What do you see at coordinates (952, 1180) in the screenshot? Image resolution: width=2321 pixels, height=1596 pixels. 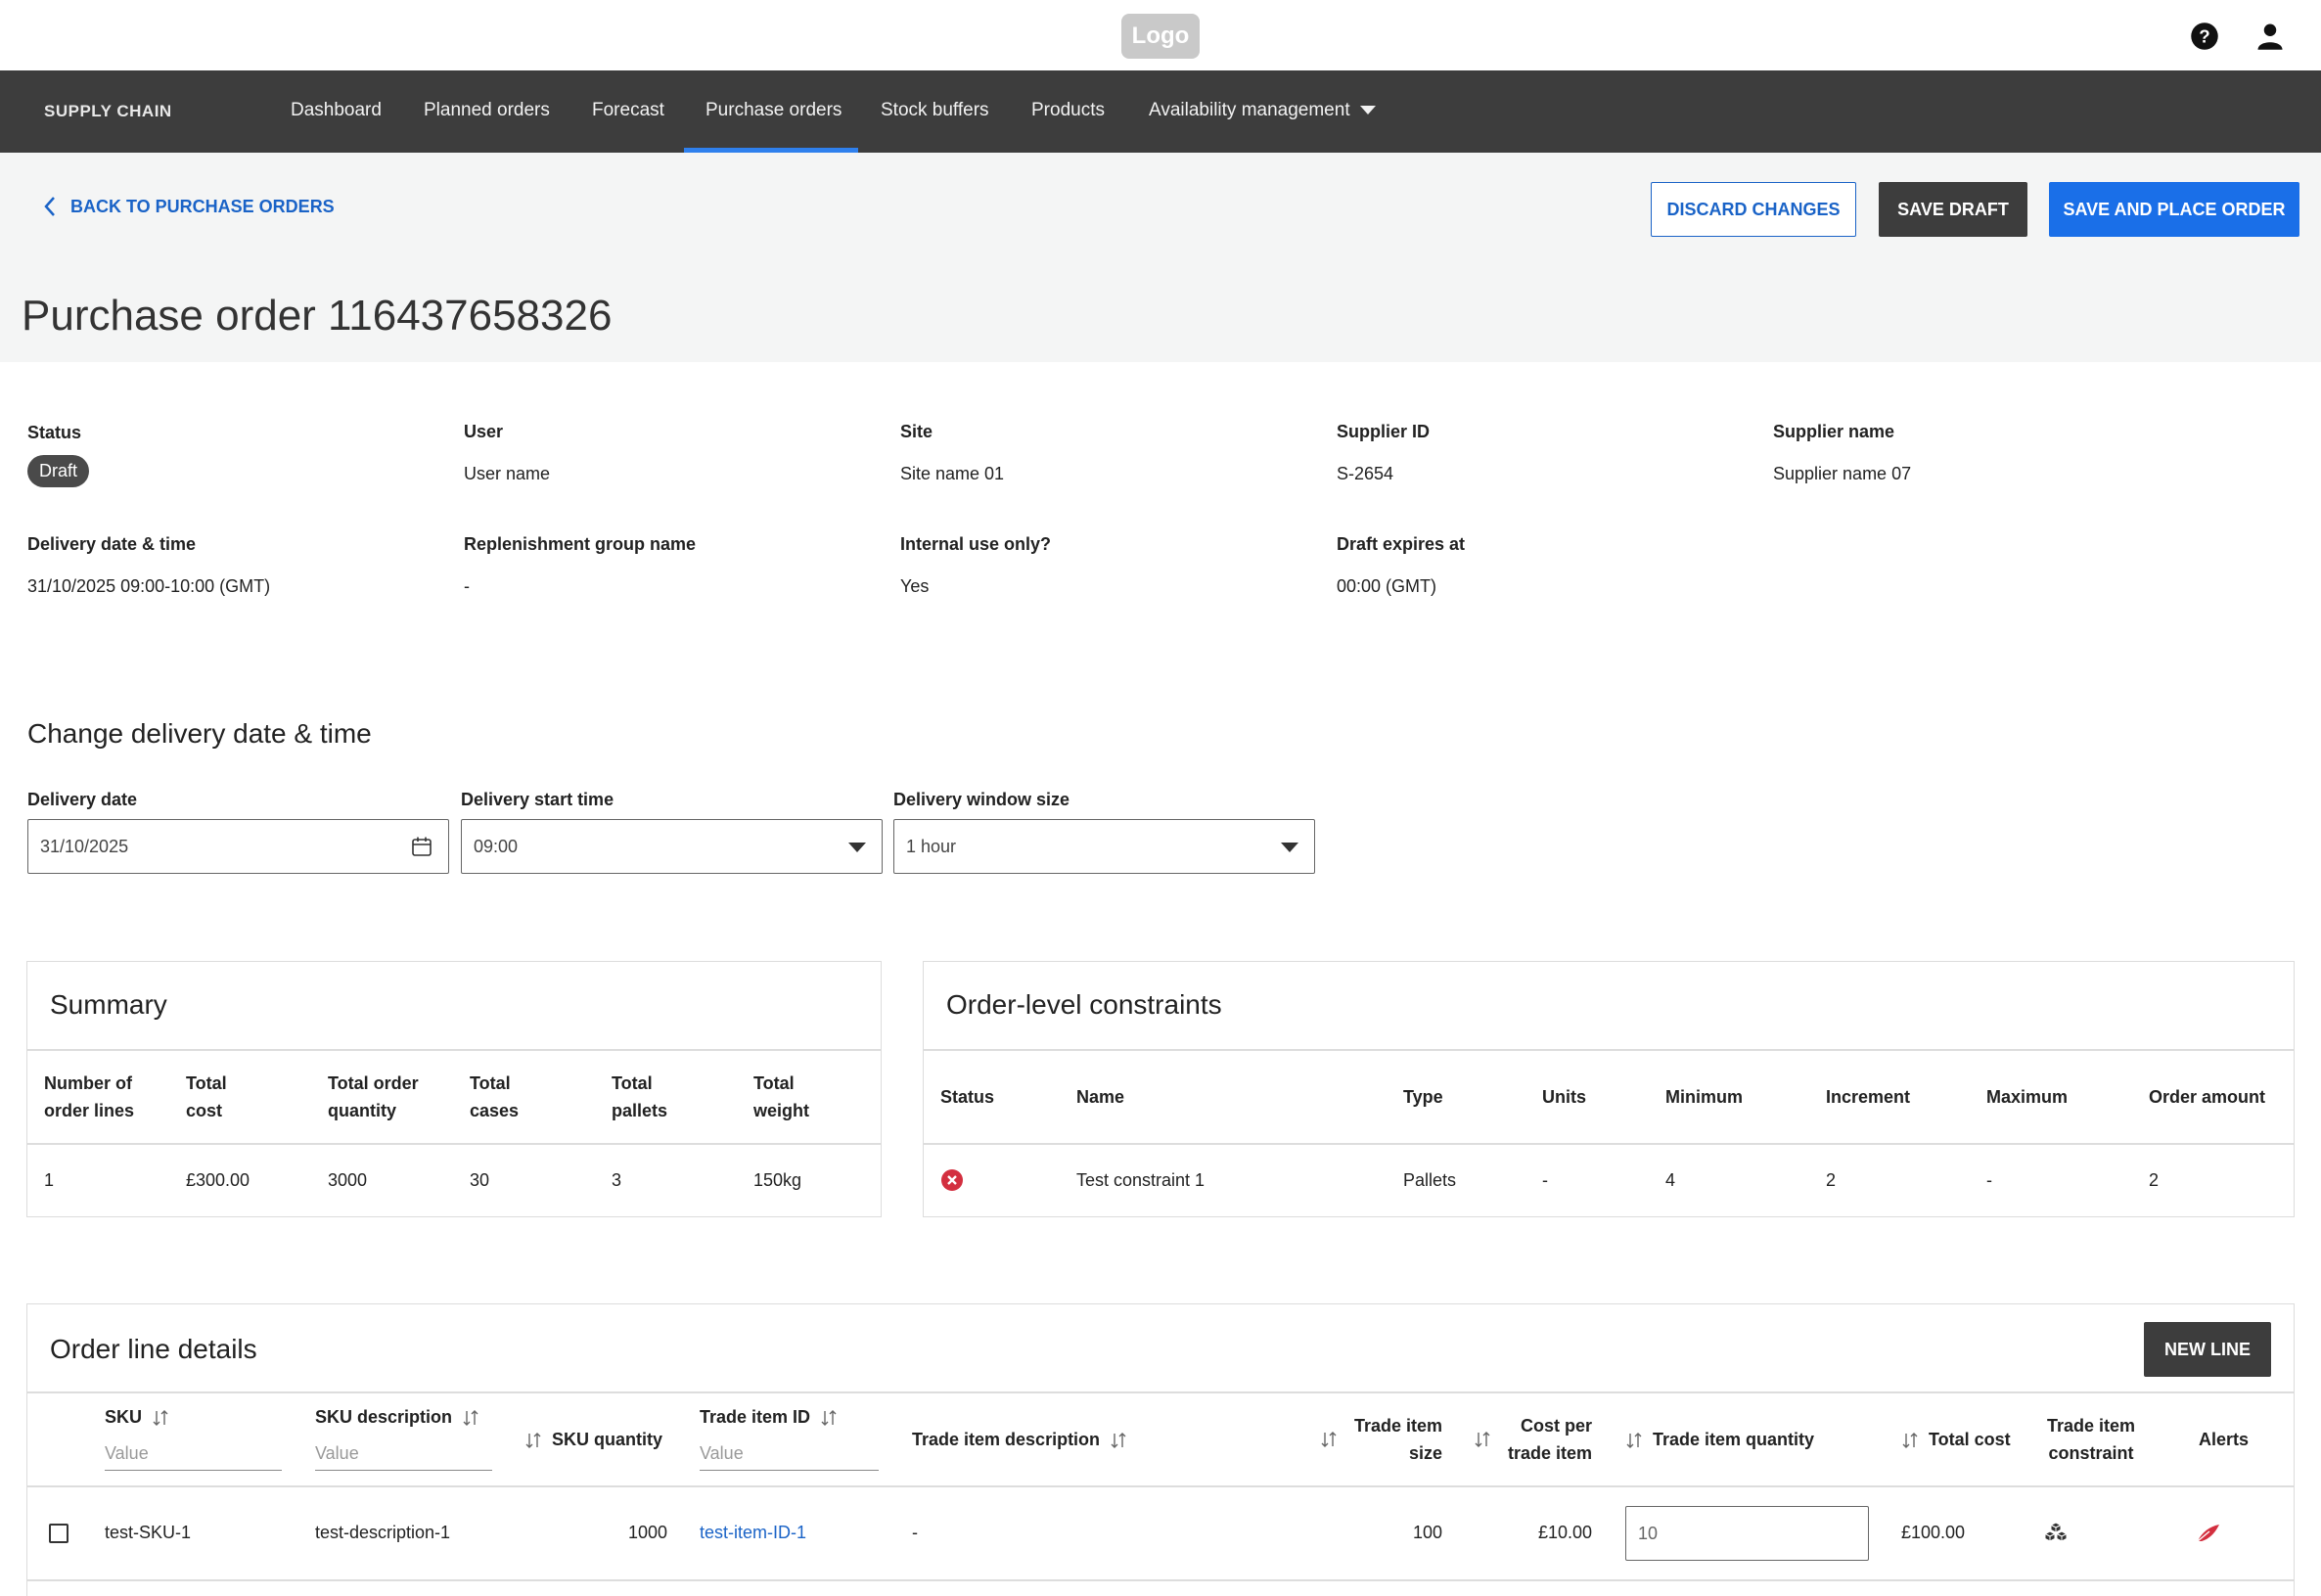 I see `error-status-icon` at bounding box center [952, 1180].